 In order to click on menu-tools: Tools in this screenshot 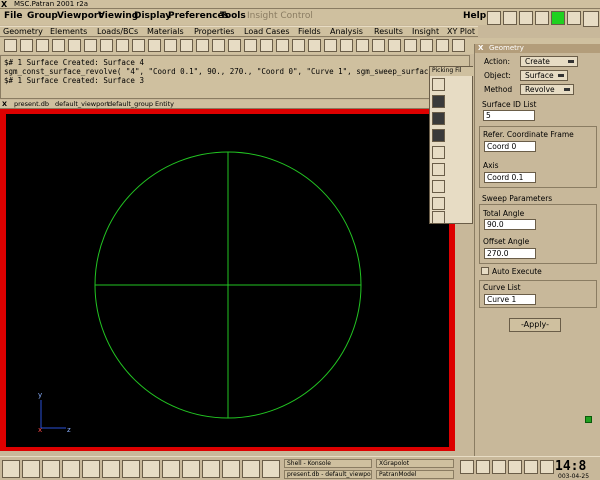, I will do `click(233, 16)`.